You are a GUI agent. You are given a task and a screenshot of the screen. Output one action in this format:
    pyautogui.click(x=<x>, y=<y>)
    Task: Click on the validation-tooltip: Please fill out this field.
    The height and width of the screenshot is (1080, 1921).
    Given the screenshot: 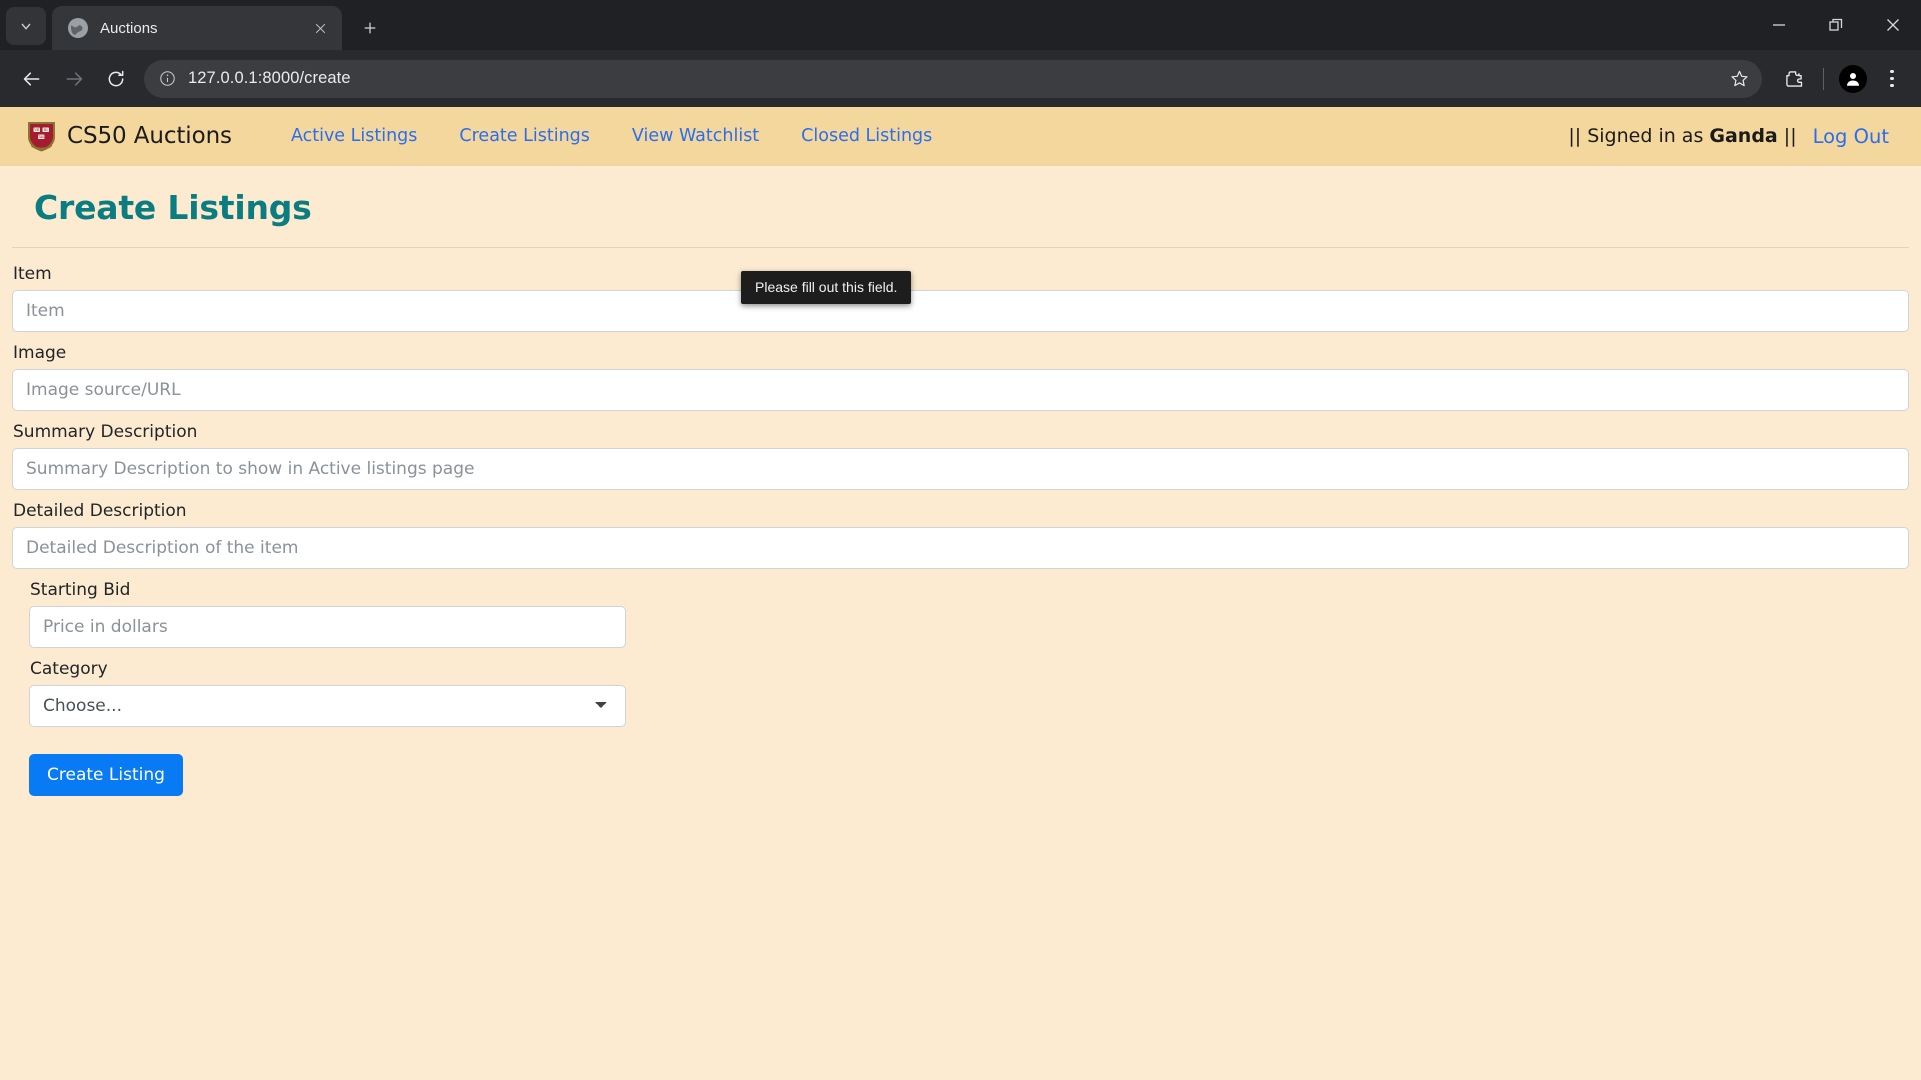 What is the action you would take?
    pyautogui.click(x=826, y=287)
    